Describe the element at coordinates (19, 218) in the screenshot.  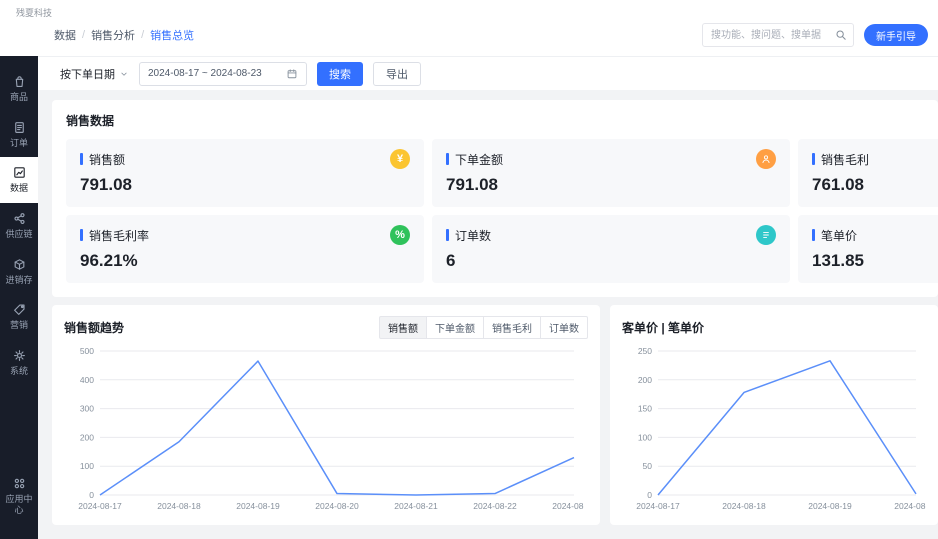
I see `share-icon` at that location.